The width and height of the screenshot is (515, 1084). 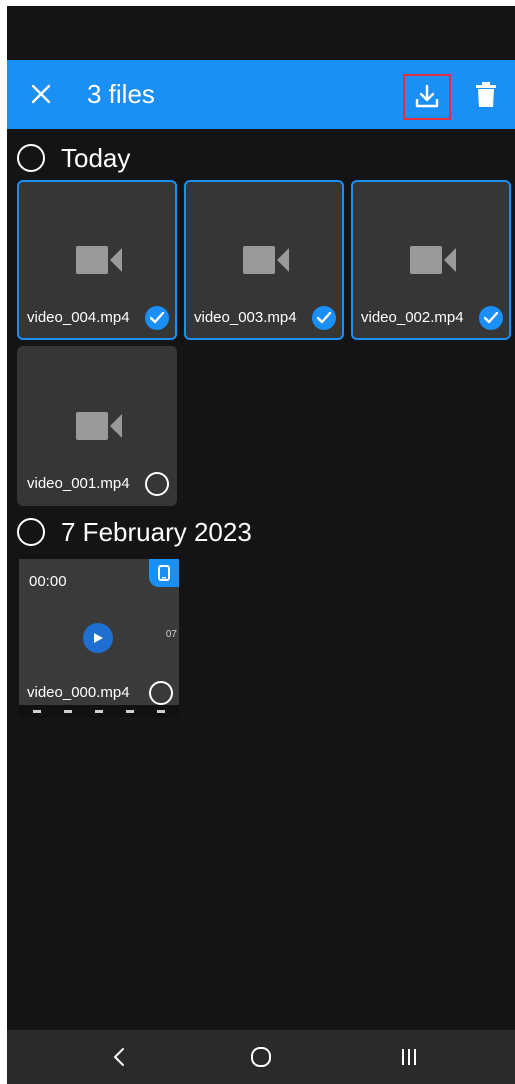 I want to click on system-navigation-bar, so click(x=261, y=1057).